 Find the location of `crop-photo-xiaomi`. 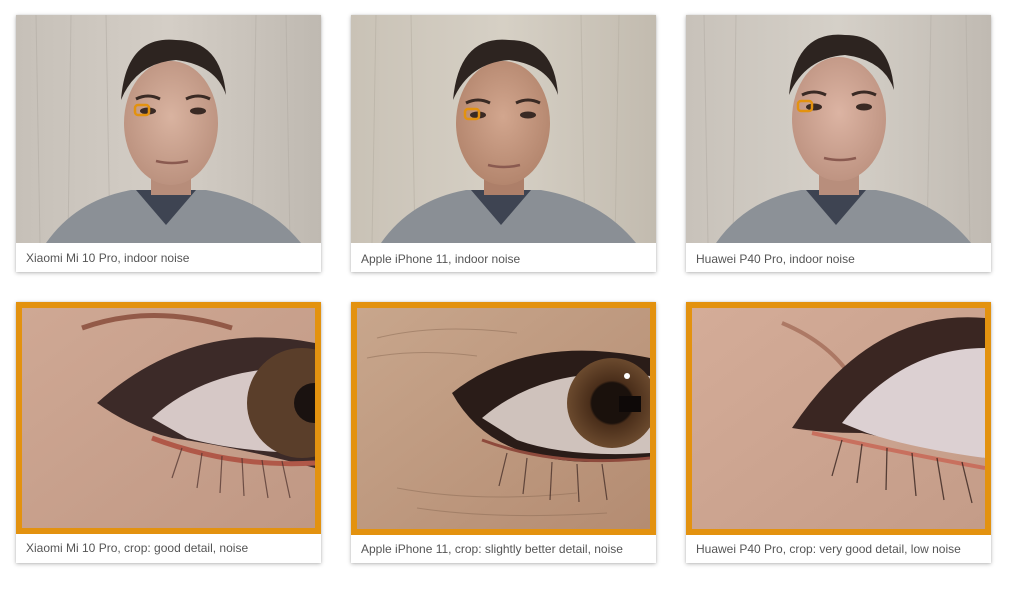

crop-photo-xiaomi is located at coordinates (168, 418).